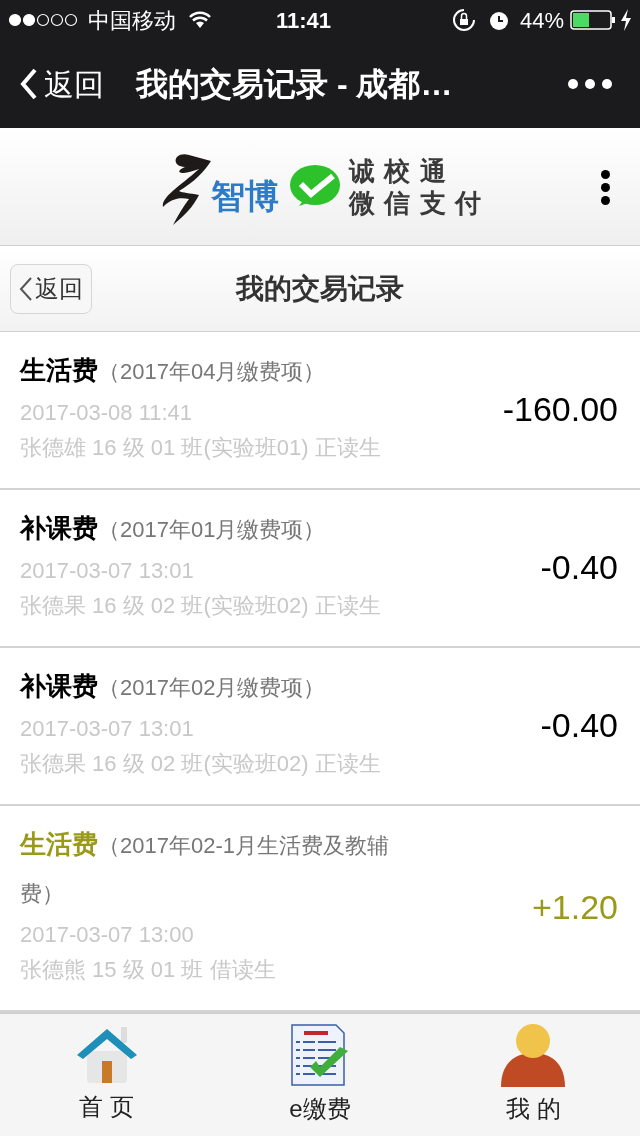  What do you see at coordinates (320, 1074) in the screenshot?
I see `tab-bar-item: e缴费` at bounding box center [320, 1074].